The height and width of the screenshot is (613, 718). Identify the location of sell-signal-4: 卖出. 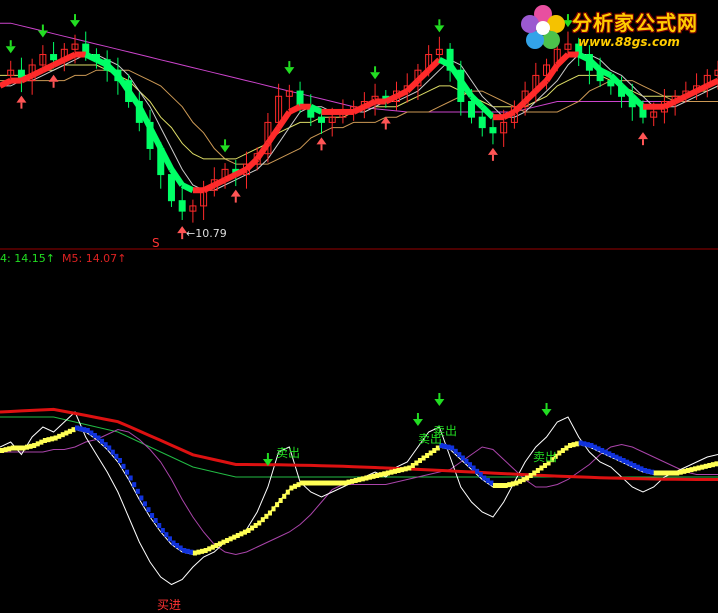
(545, 457).